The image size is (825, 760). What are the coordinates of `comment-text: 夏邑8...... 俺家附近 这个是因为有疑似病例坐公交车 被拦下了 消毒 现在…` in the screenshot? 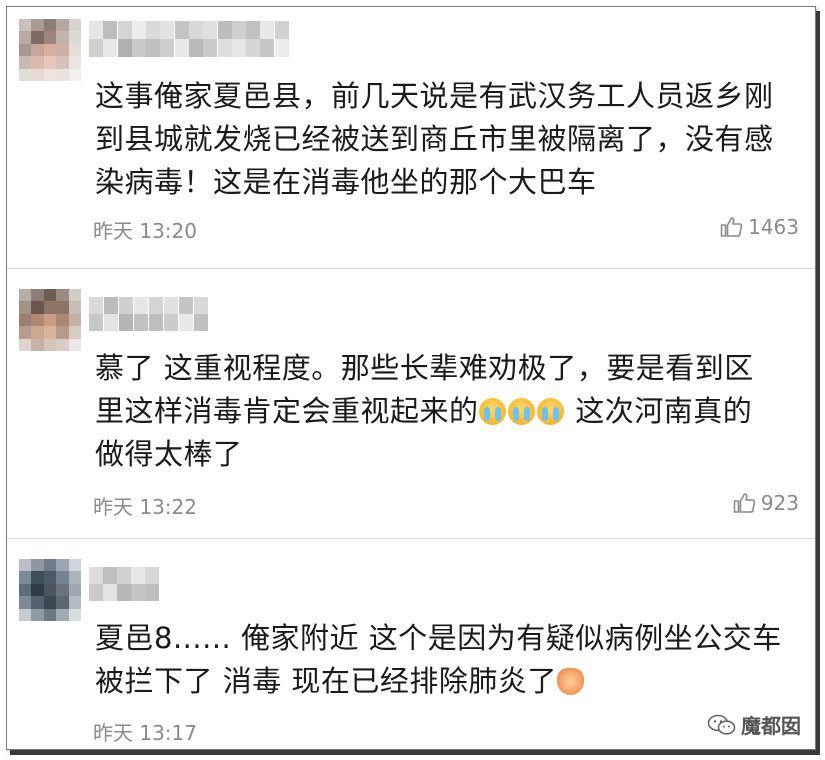 It's located at (450, 660).